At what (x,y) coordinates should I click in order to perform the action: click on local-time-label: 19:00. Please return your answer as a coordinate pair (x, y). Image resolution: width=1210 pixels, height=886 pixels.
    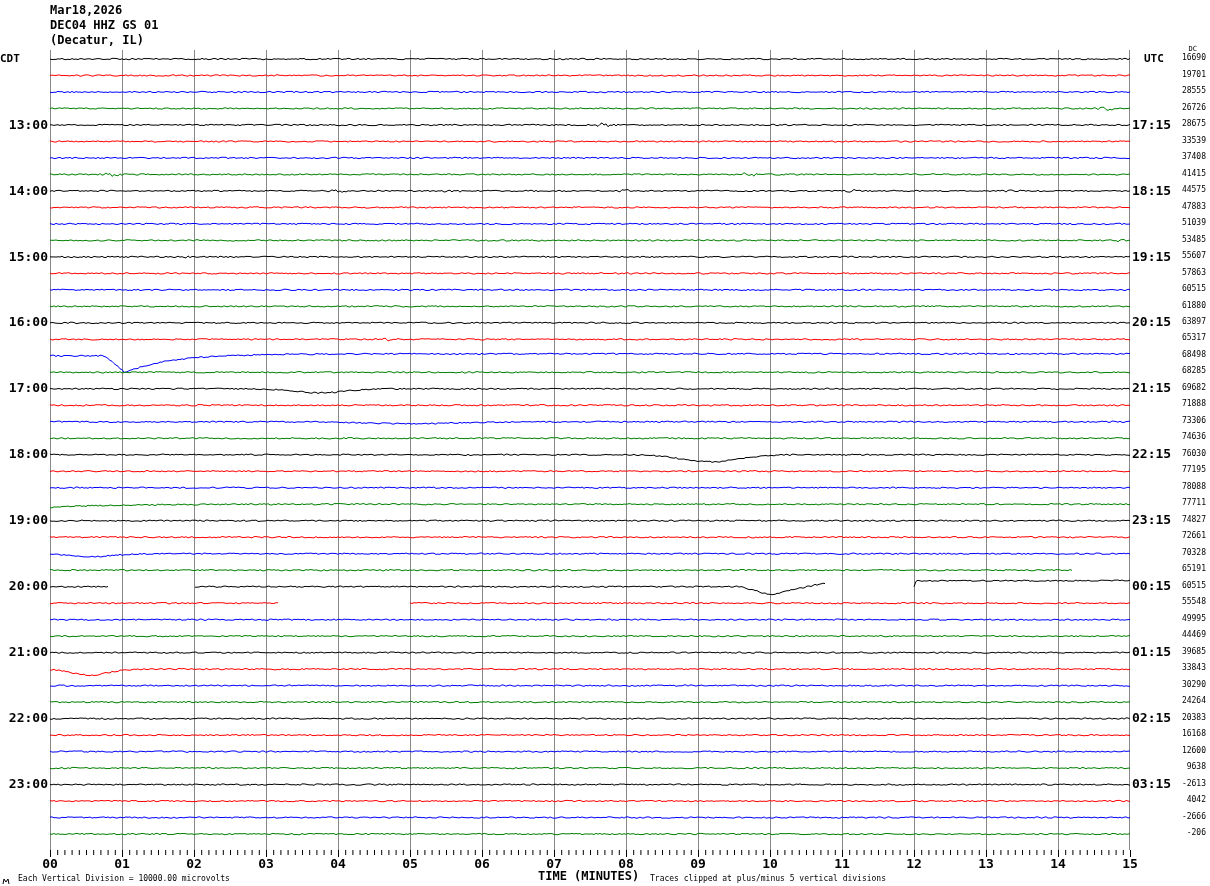
    Looking at the image, I should click on (28, 520).